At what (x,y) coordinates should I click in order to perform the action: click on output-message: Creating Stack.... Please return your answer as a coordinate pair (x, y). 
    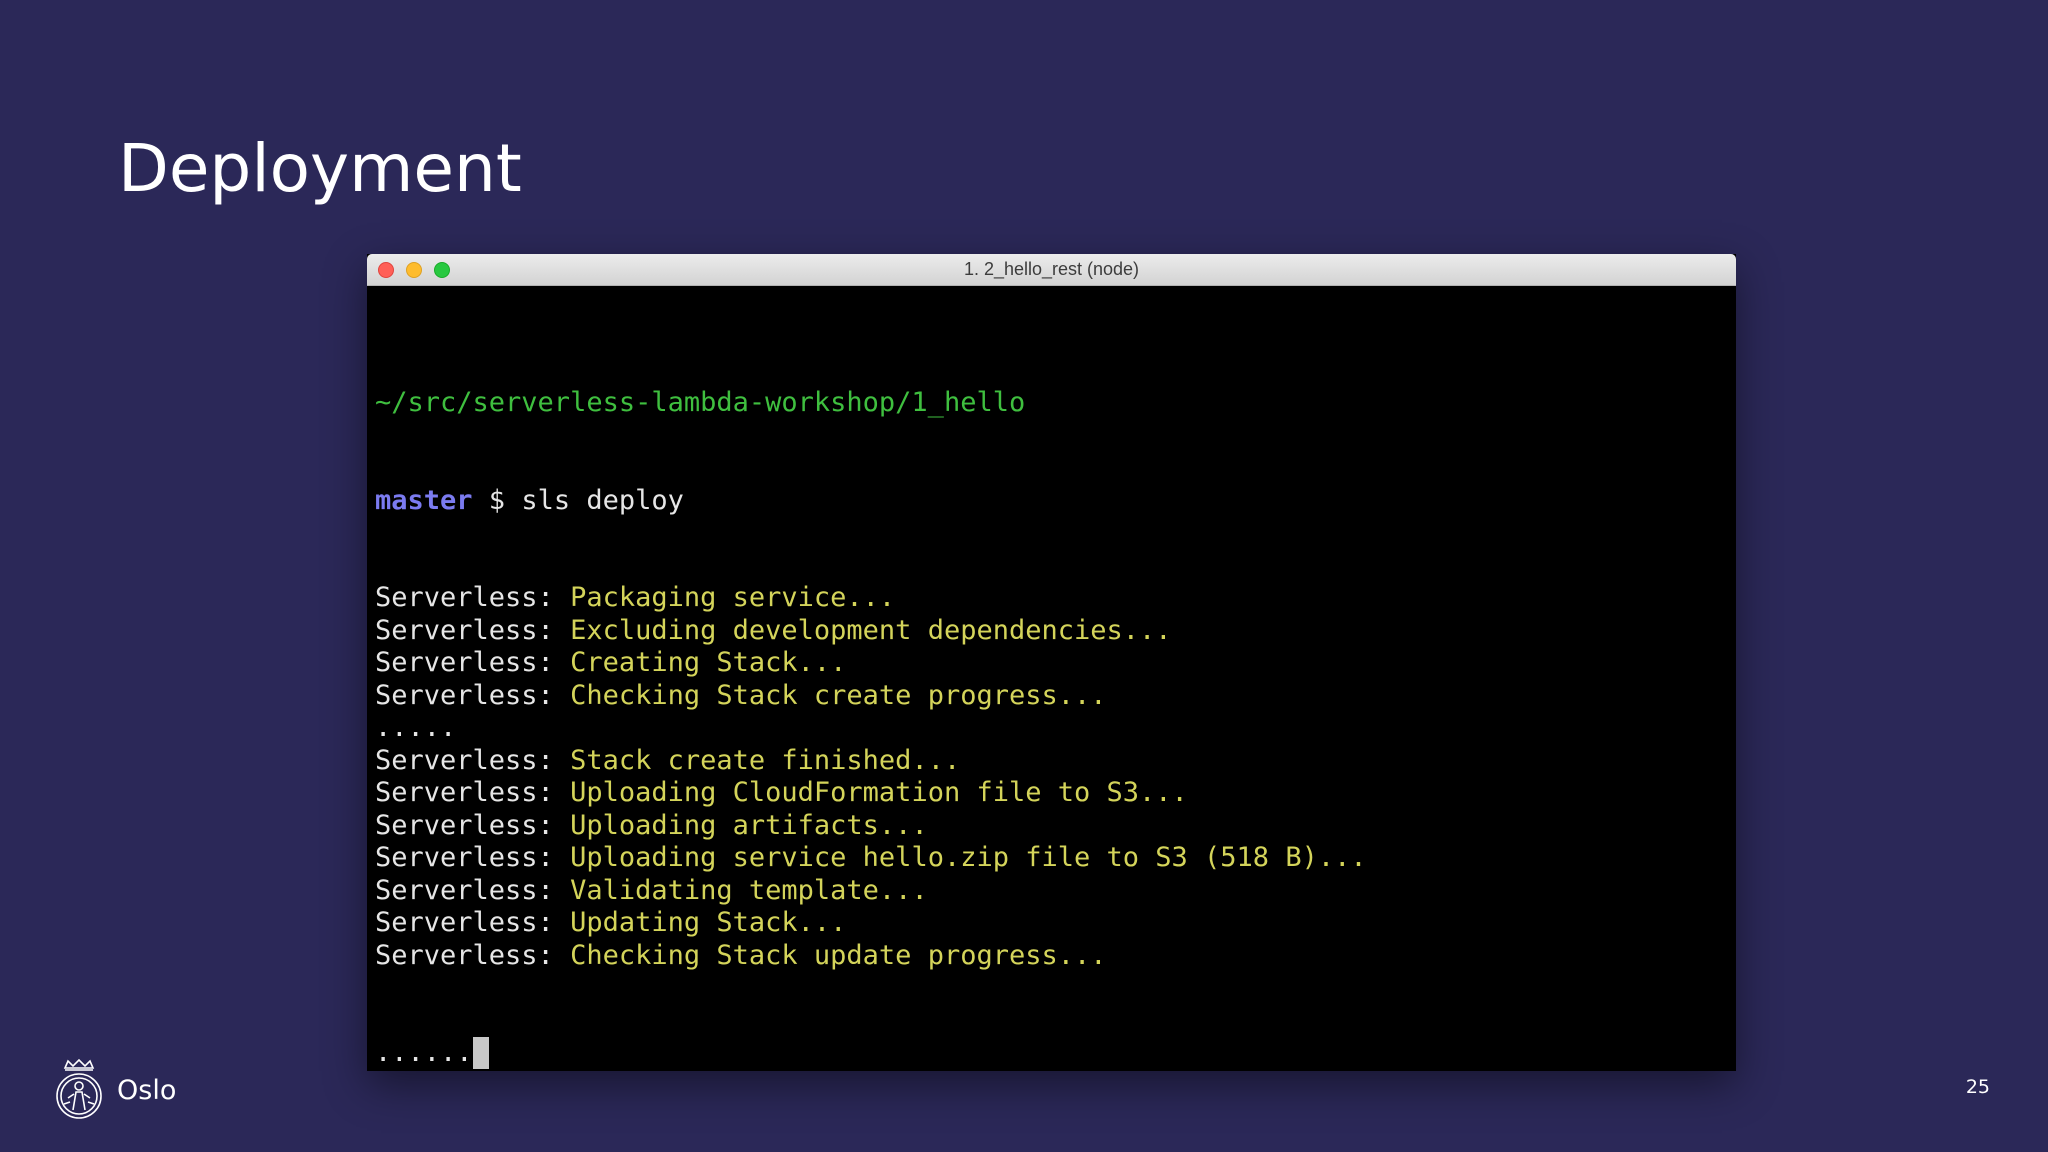
    Looking at the image, I should click on (708, 662).